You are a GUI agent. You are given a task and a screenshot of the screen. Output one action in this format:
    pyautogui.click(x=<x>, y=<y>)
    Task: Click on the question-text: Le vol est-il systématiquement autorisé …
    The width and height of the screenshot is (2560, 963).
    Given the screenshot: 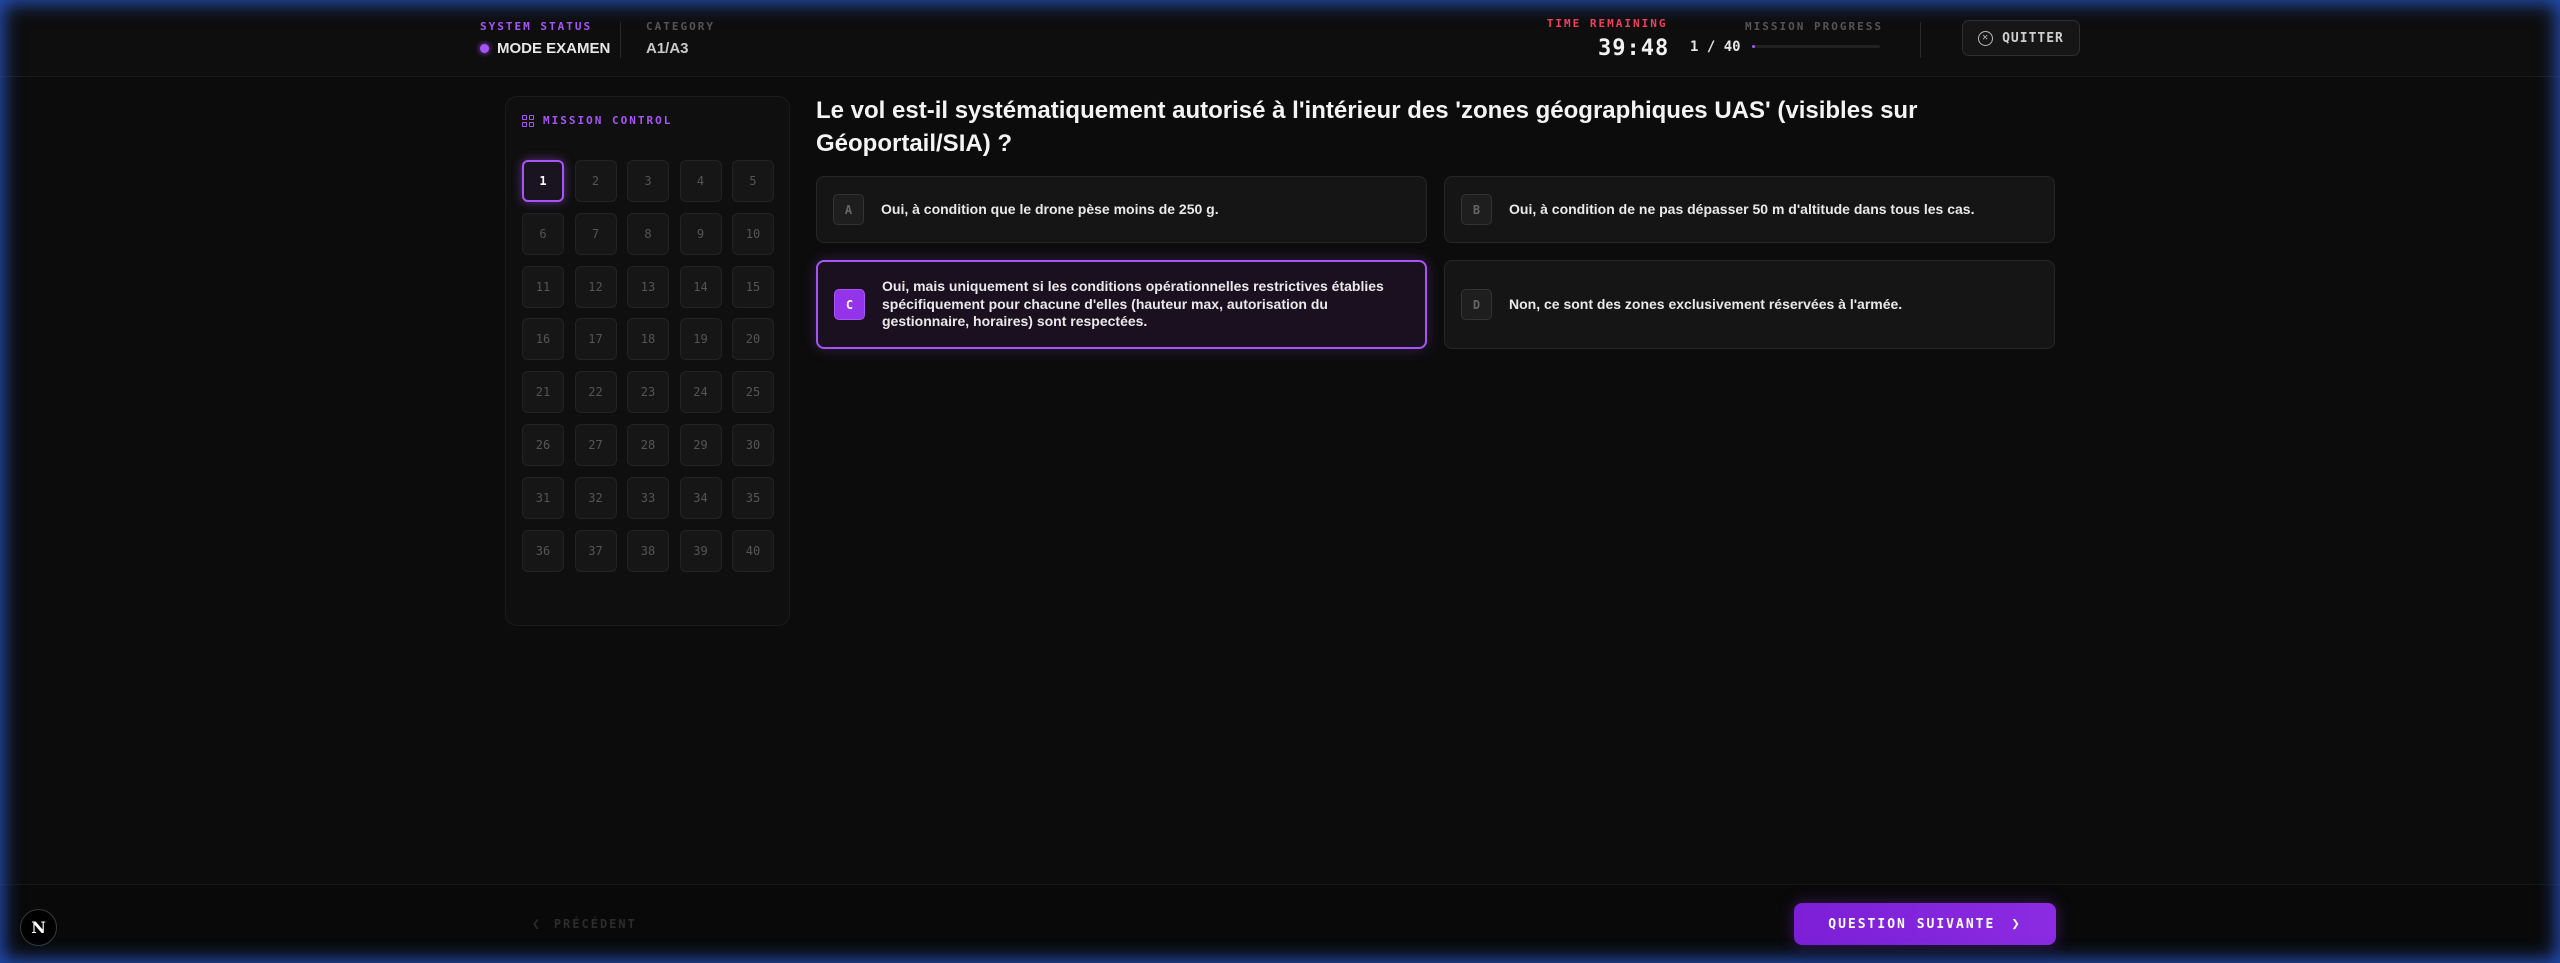 What is the action you would take?
    pyautogui.click(x=1367, y=127)
    